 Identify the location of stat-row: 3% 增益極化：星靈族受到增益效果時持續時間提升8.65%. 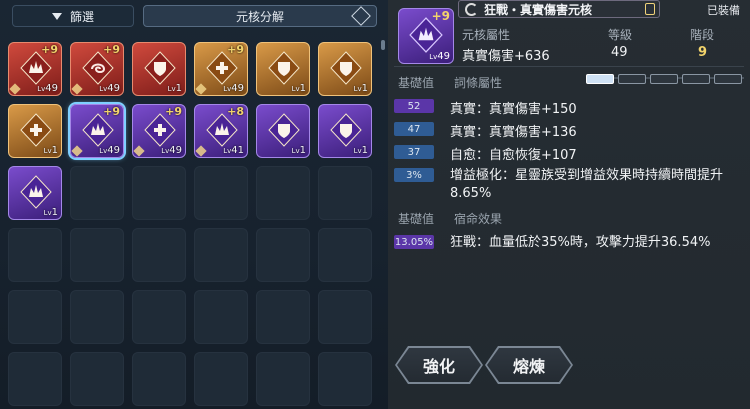
(558, 183).